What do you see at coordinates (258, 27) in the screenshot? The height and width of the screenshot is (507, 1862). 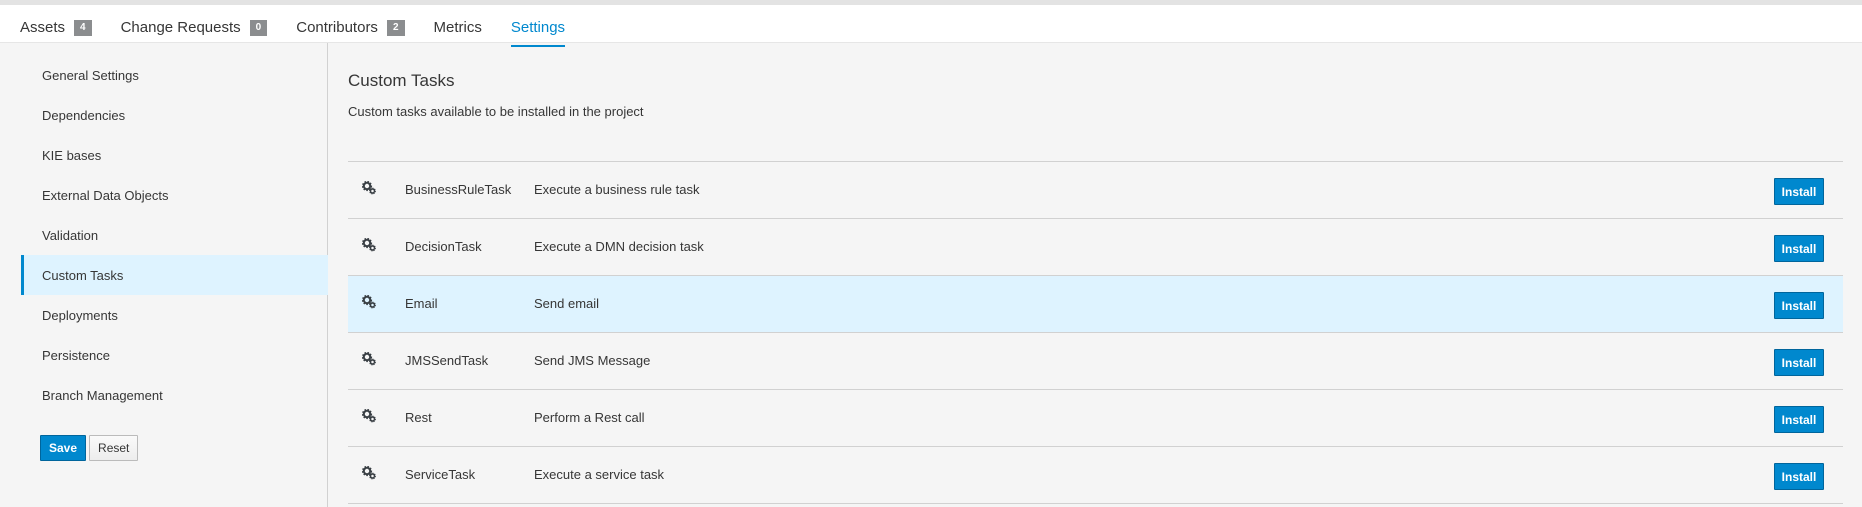 I see `count-badge: 0` at bounding box center [258, 27].